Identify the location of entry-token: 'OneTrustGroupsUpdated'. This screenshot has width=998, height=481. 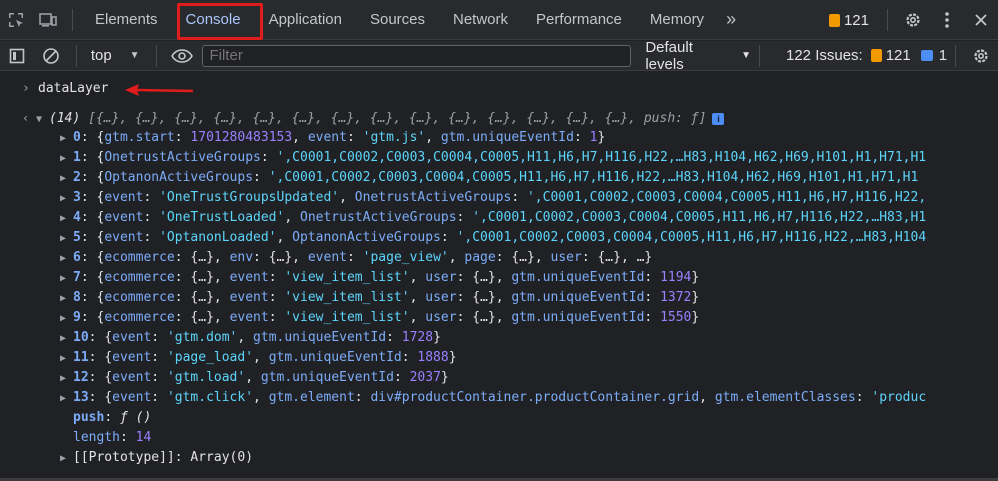
(249, 197).